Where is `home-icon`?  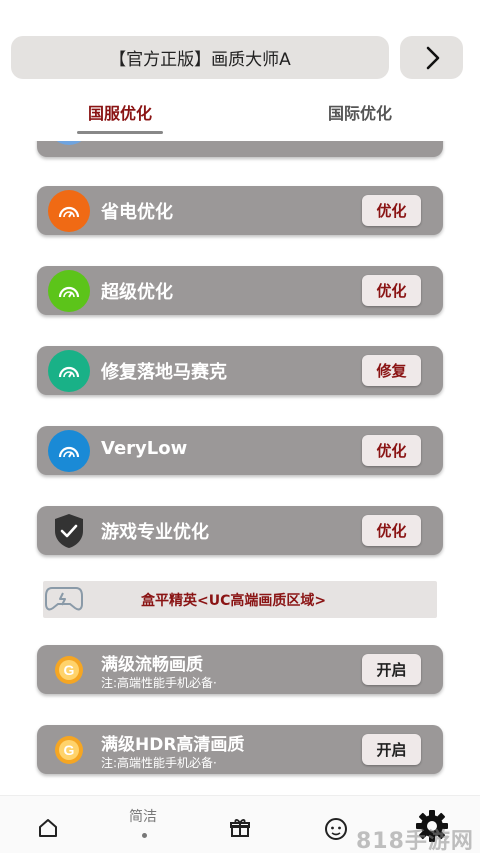
home-icon is located at coordinates (48, 828).